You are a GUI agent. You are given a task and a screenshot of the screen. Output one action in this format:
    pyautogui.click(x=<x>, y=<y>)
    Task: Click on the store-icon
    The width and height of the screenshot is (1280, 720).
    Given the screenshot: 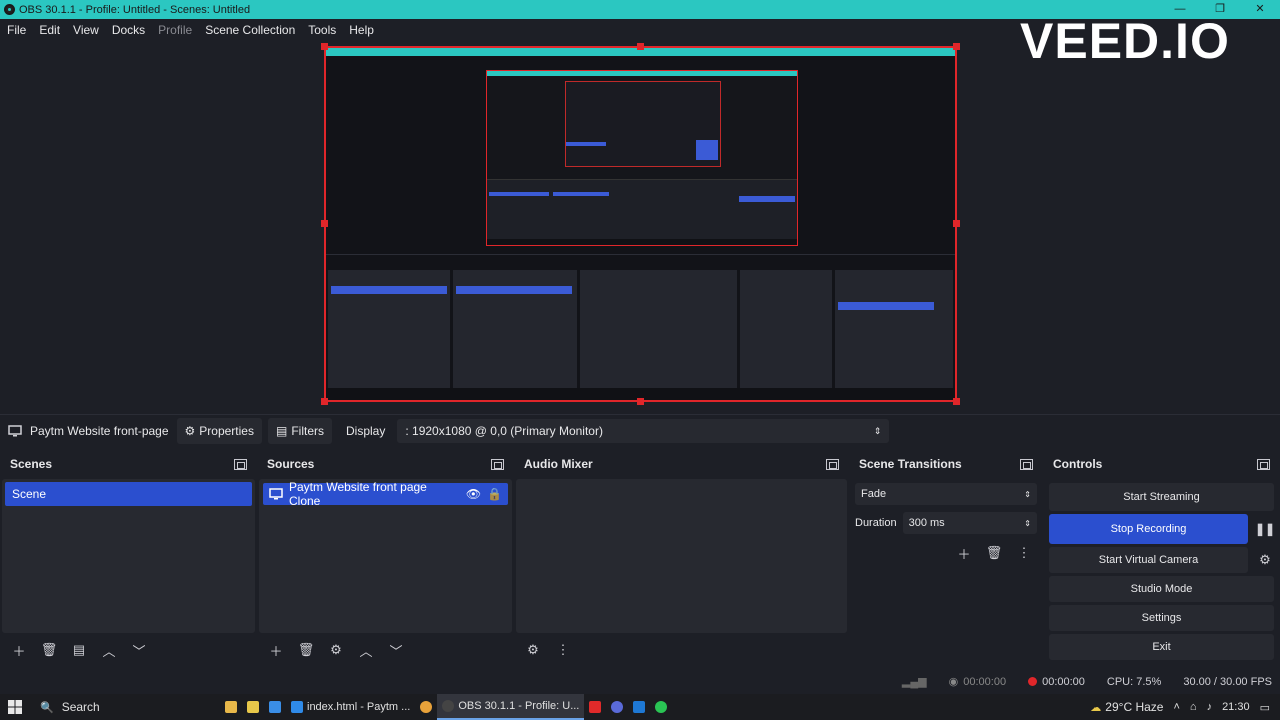 What is the action you would take?
    pyautogui.click(x=253, y=707)
    